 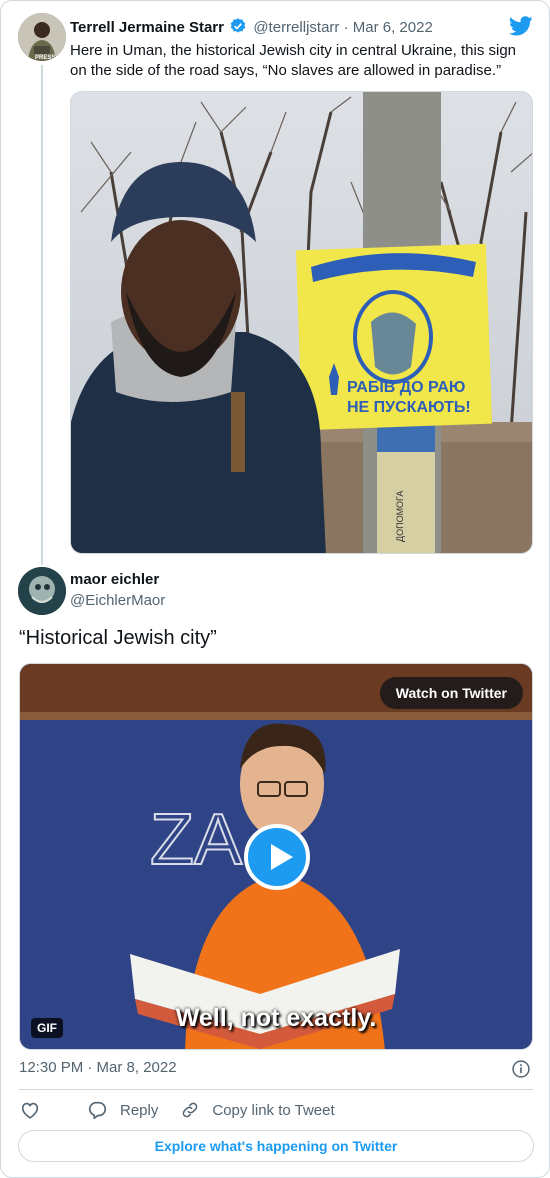 What do you see at coordinates (118, 638) in the screenshot?
I see `tweet-text: “Historical Jewish city”` at bounding box center [118, 638].